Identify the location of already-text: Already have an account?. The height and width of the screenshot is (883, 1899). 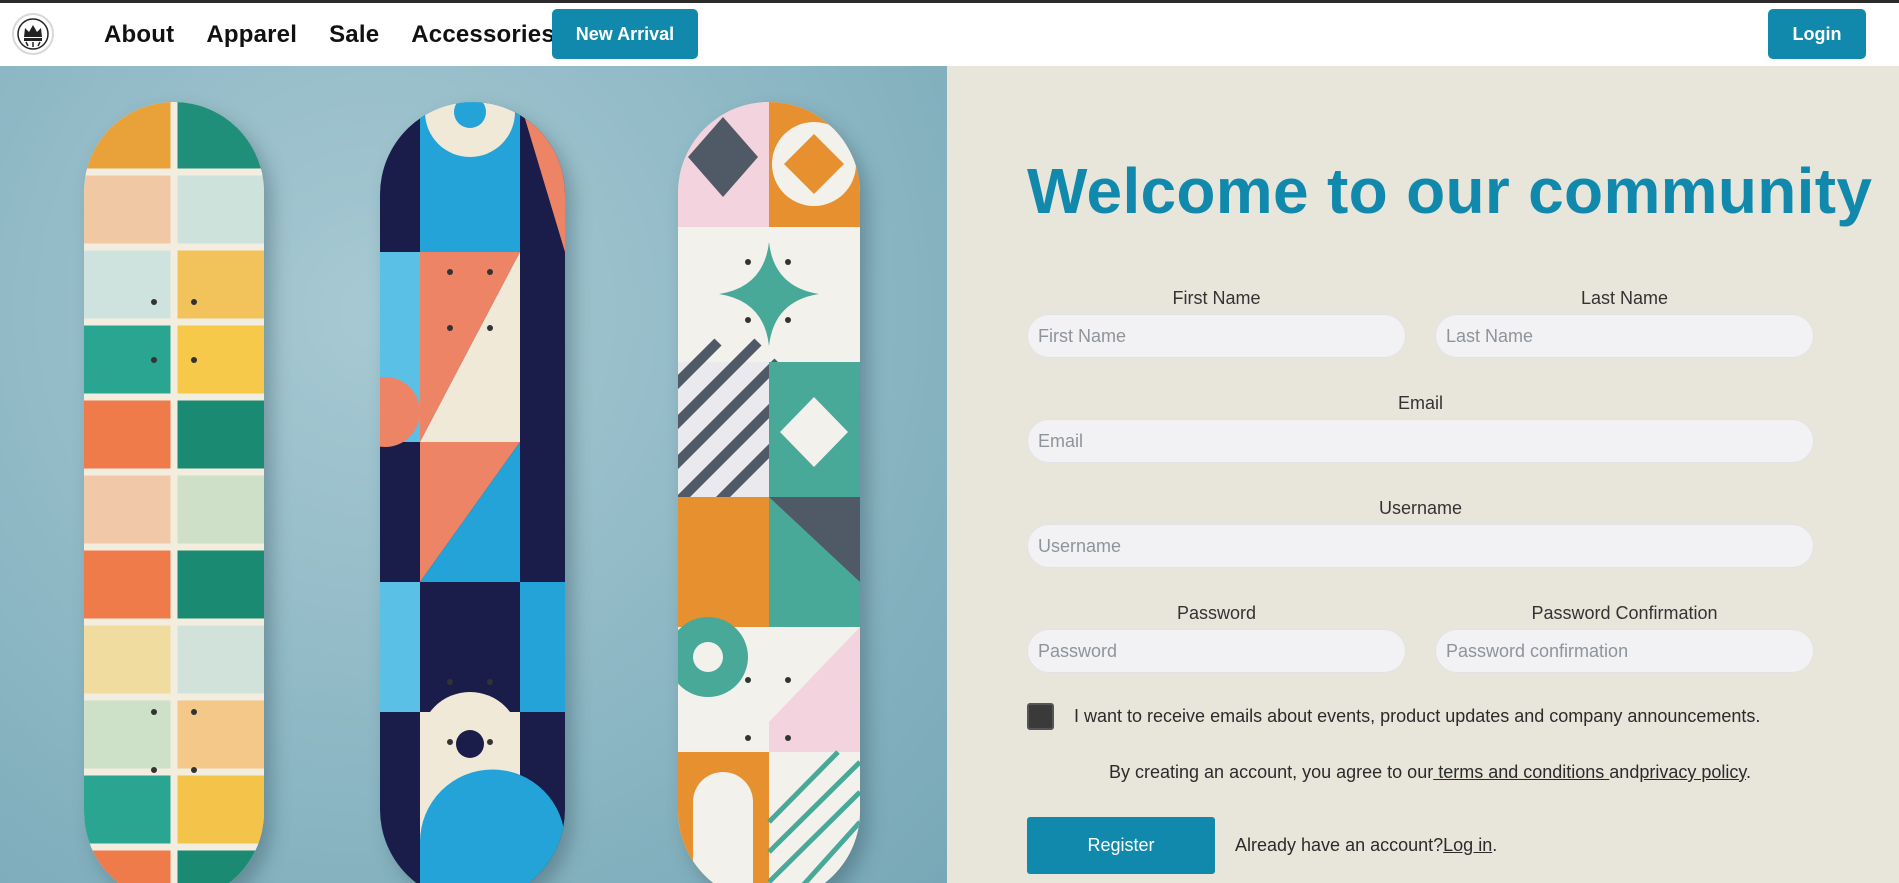
(1339, 845).